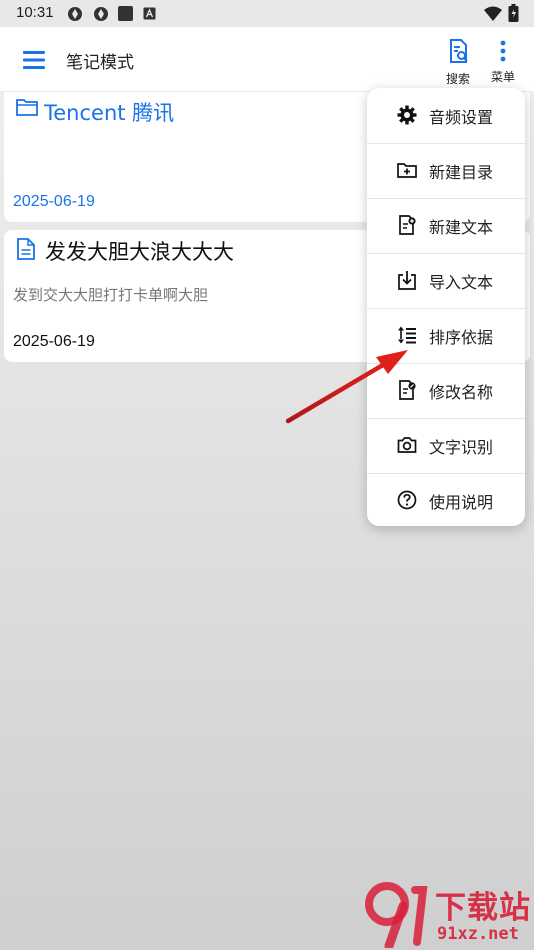  I want to click on status-time: 10:31, so click(35, 12).